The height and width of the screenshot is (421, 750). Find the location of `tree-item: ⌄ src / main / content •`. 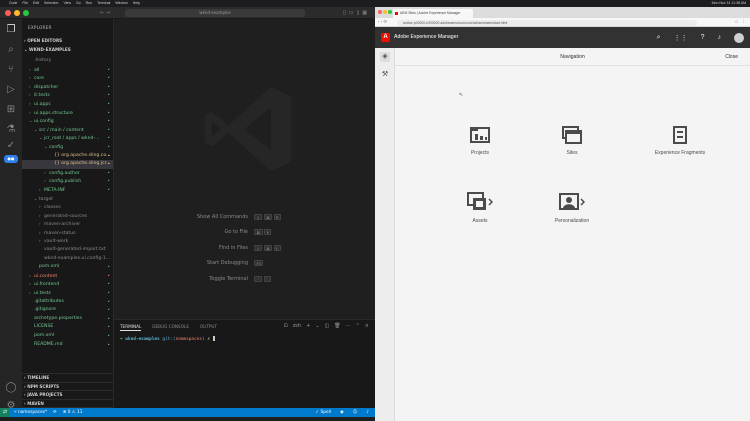

tree-item: ⌄ src / main / content • is located at coordinates (67, 130).